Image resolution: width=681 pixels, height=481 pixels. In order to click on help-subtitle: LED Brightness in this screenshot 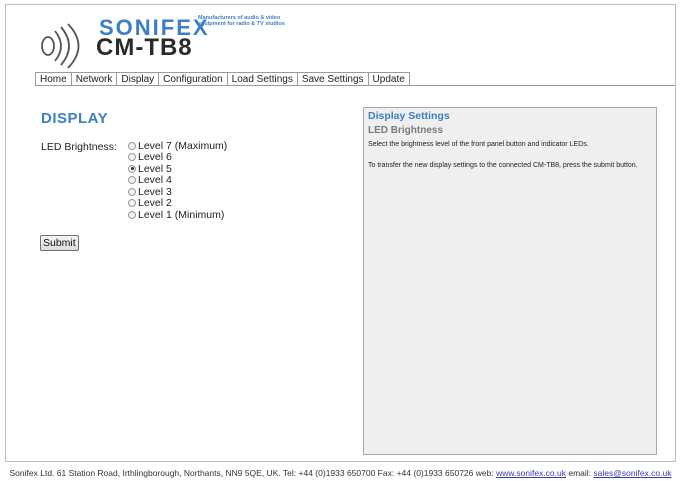, I will do `click(406, 130)`.